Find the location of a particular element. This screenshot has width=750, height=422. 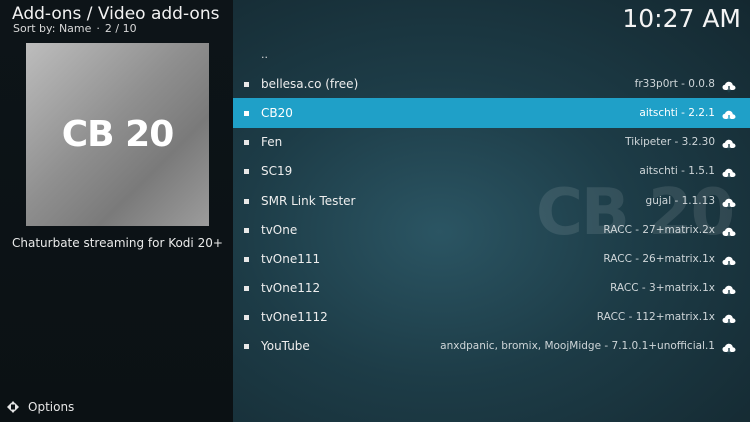

list-item: SC19 aitschti - 1.5.1 is located at coordinates (491, 171).